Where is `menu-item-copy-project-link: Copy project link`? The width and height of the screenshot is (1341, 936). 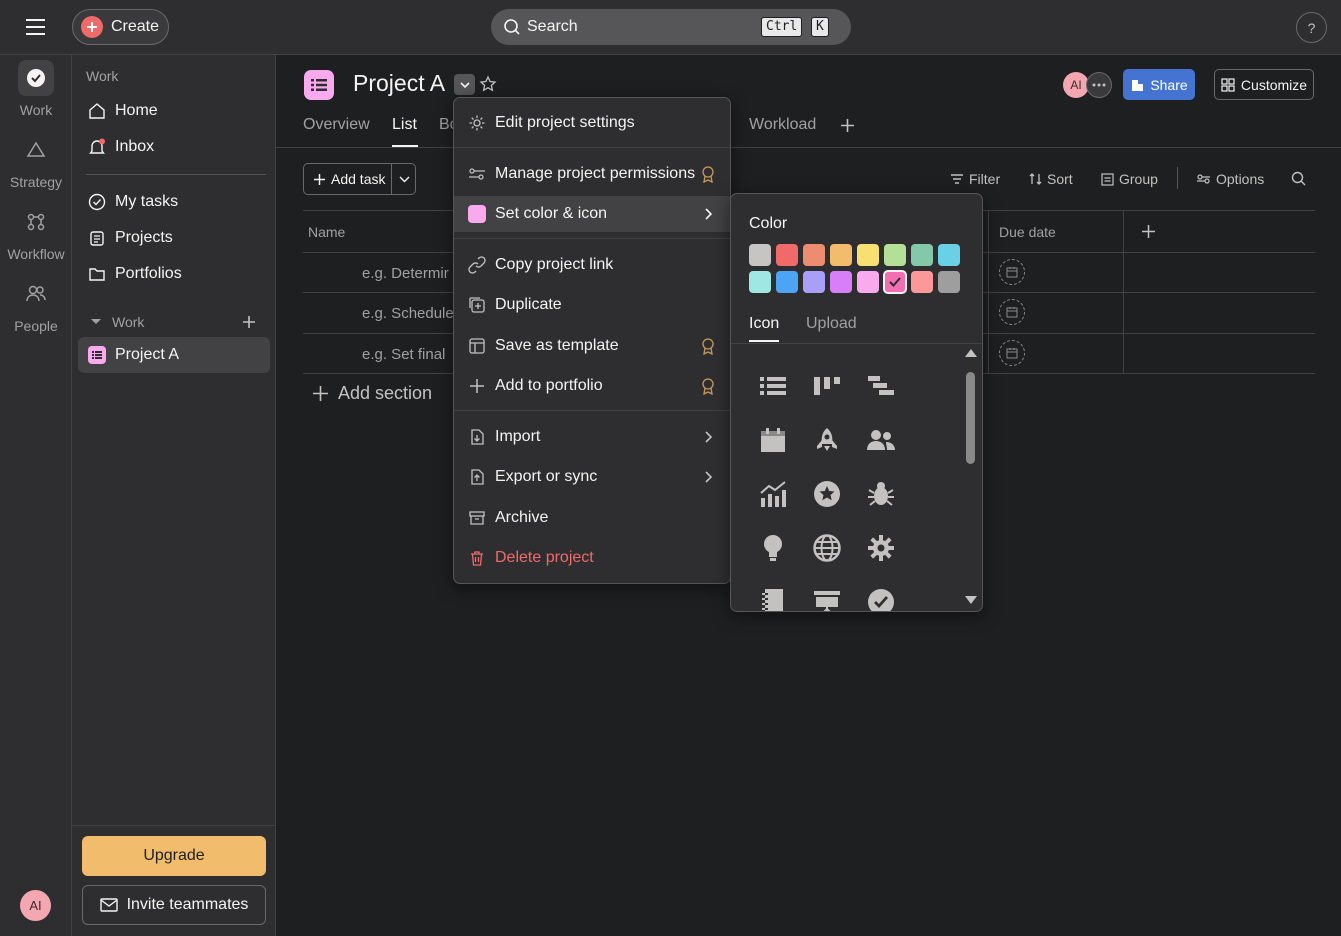
menu-item-copy-project-link: Copy project link is located at coordinates (592, 265).